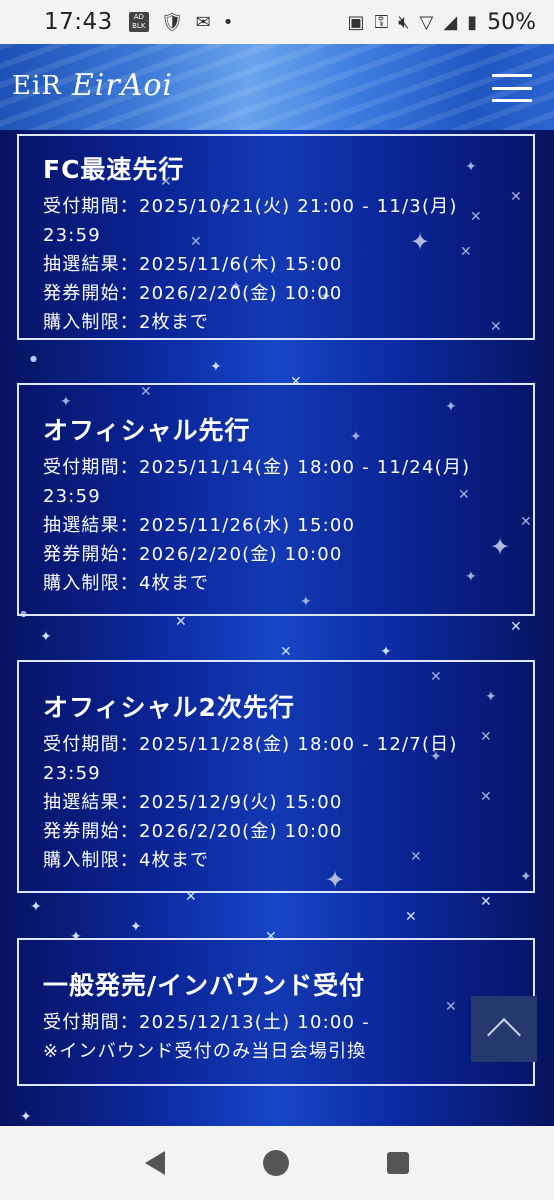 This screenshot has height=1200, width=554. What do you see at coordinates (504, 1035) in the screenshot?
I see `chevron-up-icon` at bounding box center [504, 1035].